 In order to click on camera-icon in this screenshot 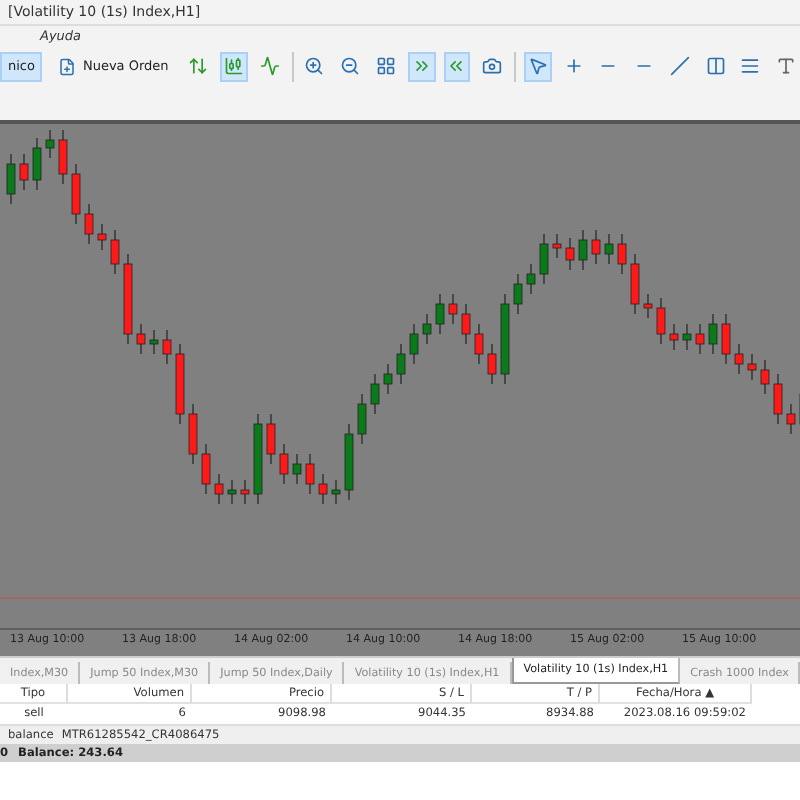, I will do `click(492, 66)`.